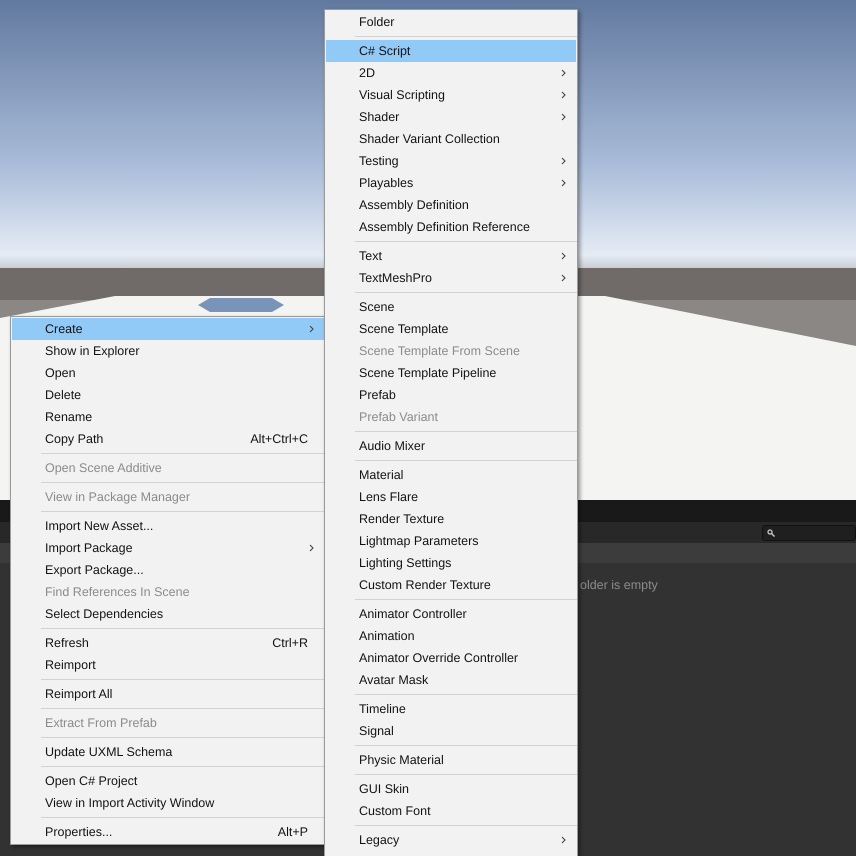  I want to click on menu-item: Open C# Project, so click(168, 781).